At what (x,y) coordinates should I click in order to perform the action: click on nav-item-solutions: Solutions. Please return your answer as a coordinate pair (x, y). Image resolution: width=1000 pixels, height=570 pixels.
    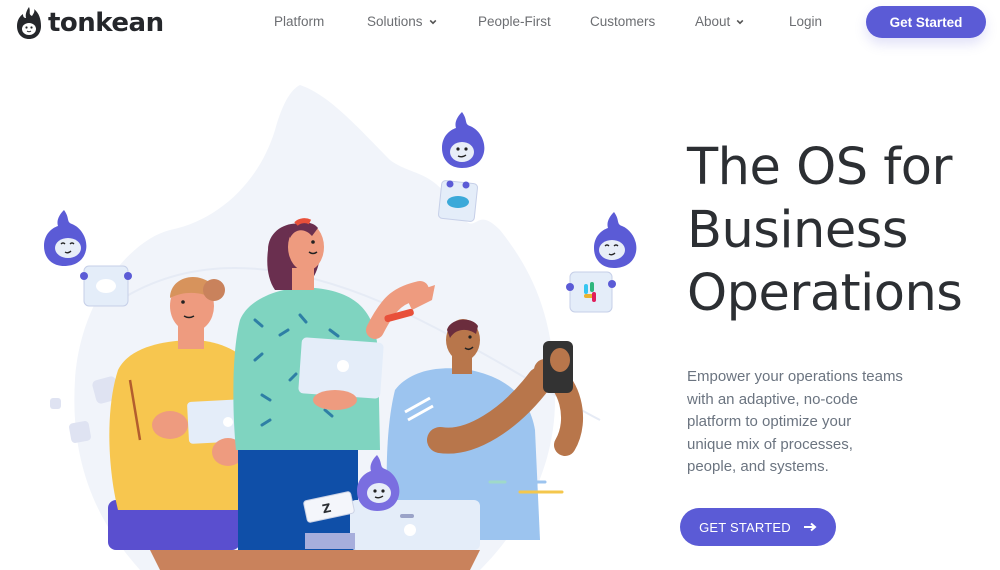
    Looking at the image, I should click on (402, 21).